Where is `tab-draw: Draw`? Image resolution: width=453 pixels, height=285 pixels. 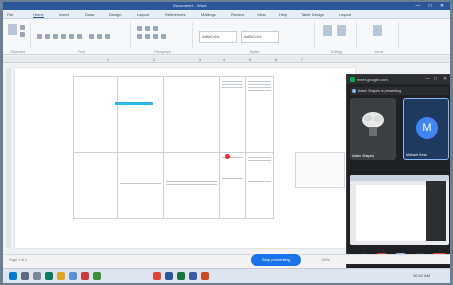 tab-draw: Draw is located at coordinates (89, 14).